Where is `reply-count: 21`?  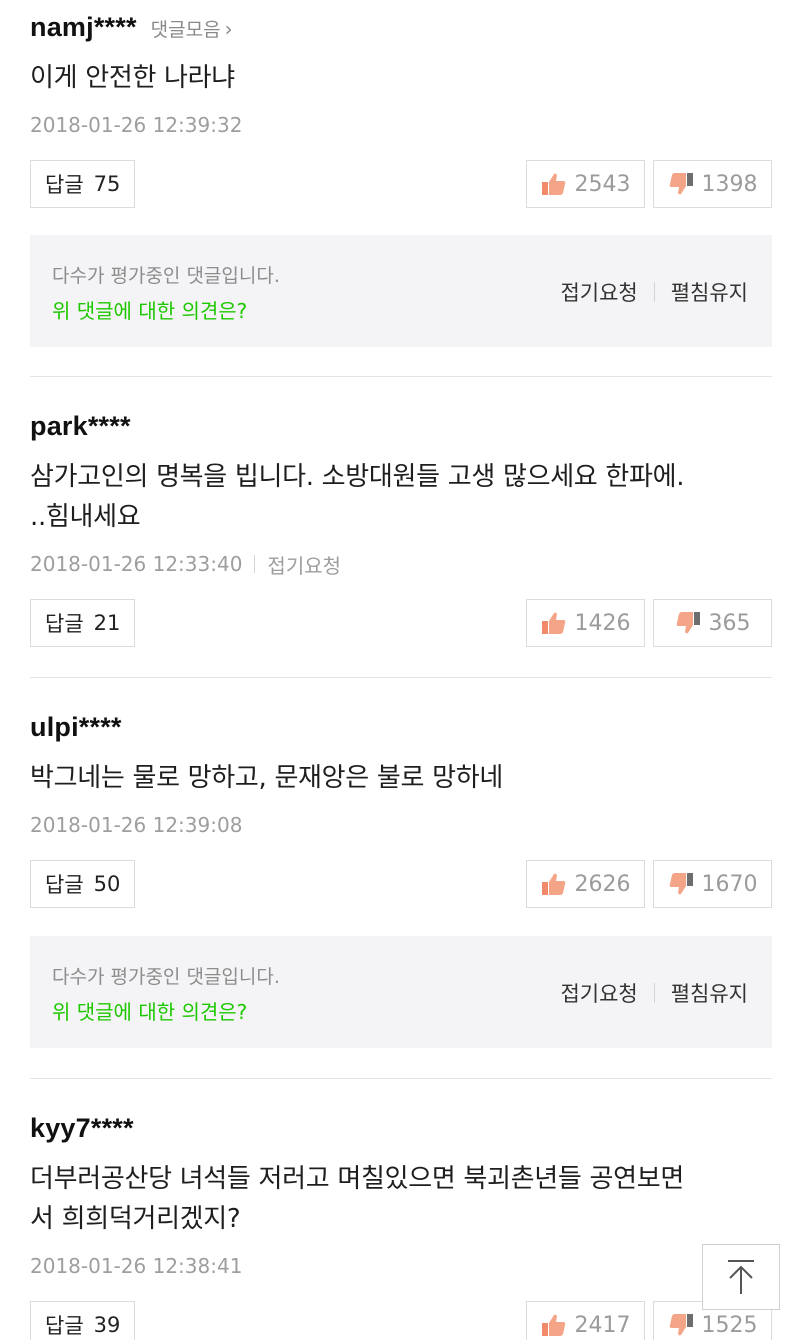 reply-count: 21 is located at coordinates (107, 623).